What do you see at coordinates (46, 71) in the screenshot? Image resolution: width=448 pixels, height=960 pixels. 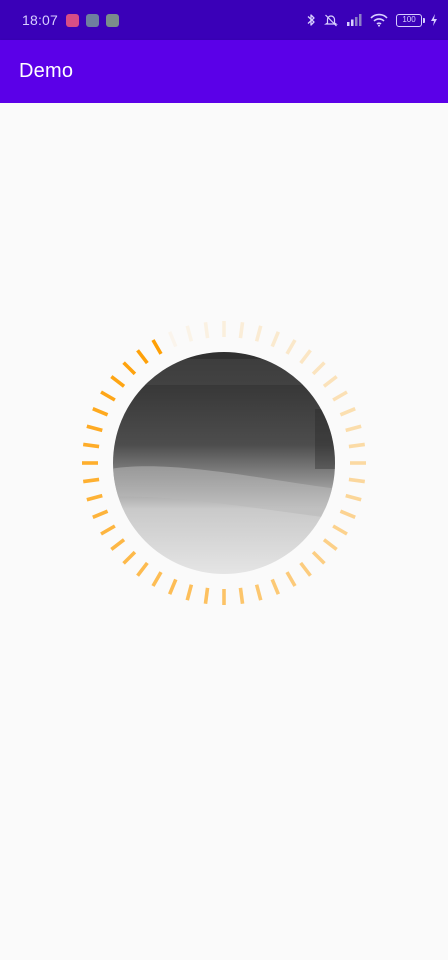 I see `app-title: Demo` at bounding box center [46, 71].